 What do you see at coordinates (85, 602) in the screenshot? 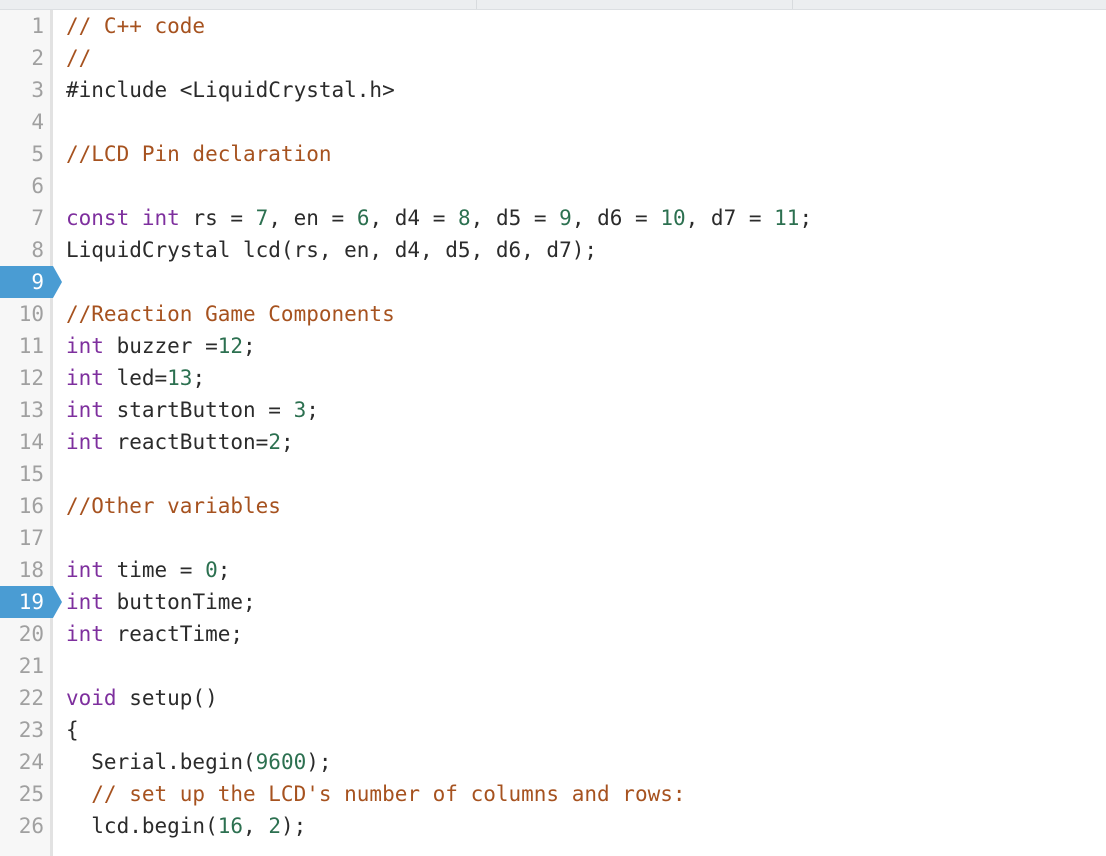
I see `code-token-keyword: int` at bounding box center [85, 602].